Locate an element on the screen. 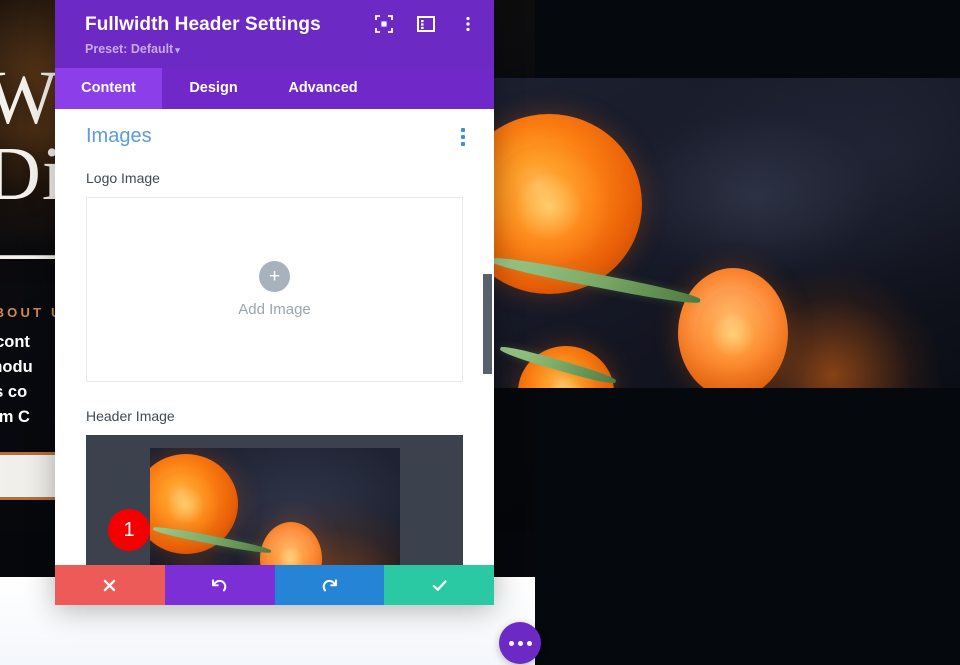 Image resolution: width=960 pixels, height=665 pixels. field-logo-image: Logo Image + Add Image is located at coordinates (274, 276).